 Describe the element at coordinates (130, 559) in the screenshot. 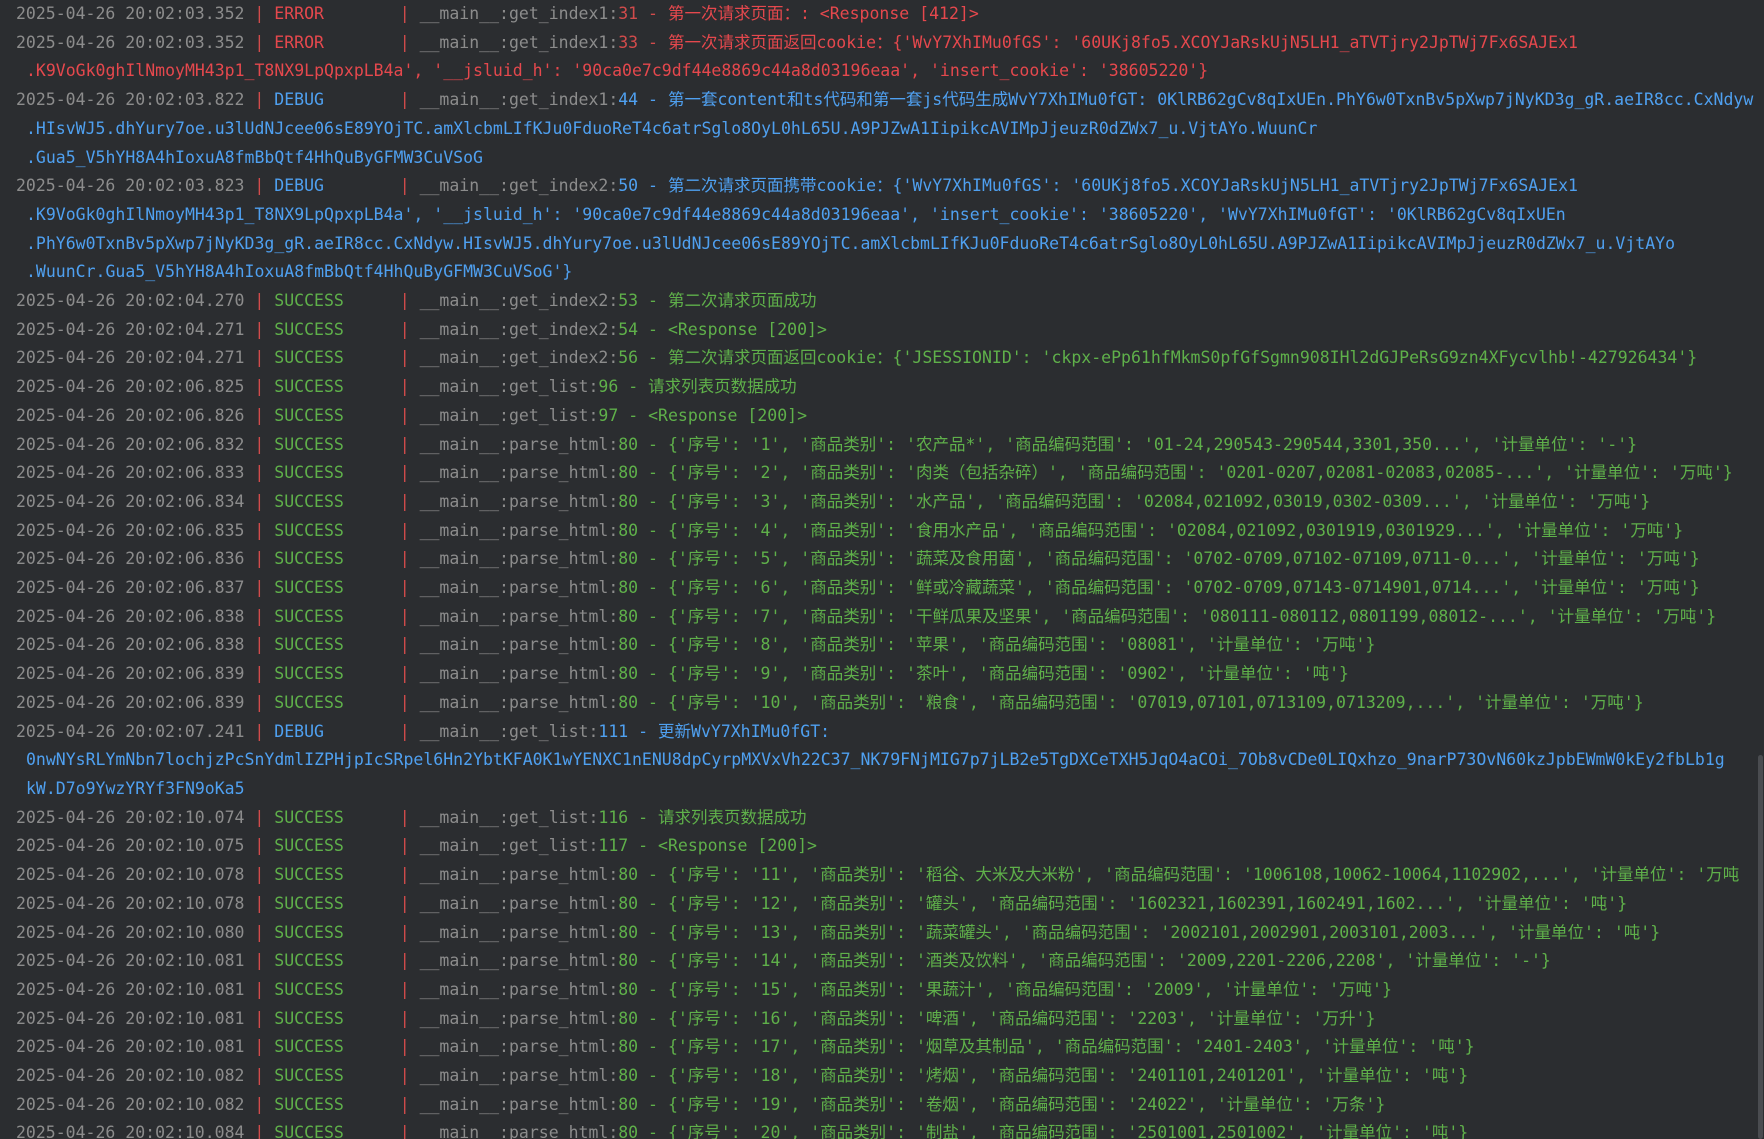

I see `log-timestamp: 2025-04-26 20:02:06.836` at that location.